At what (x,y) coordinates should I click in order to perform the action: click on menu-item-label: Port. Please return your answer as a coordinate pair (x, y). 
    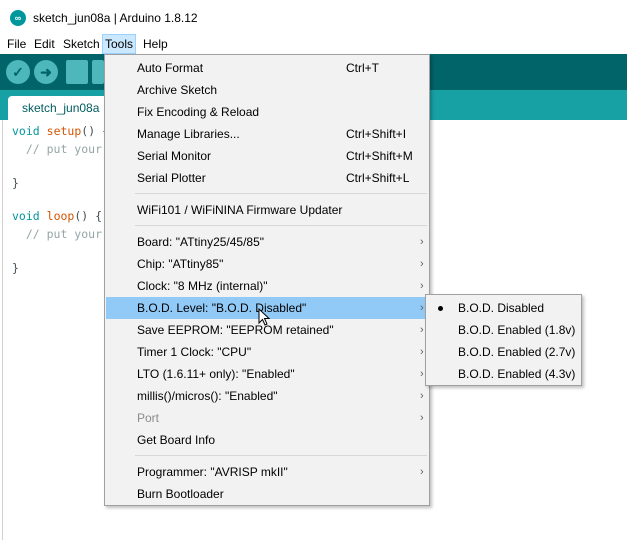
    Looking at the image, I should click on (148, 418).